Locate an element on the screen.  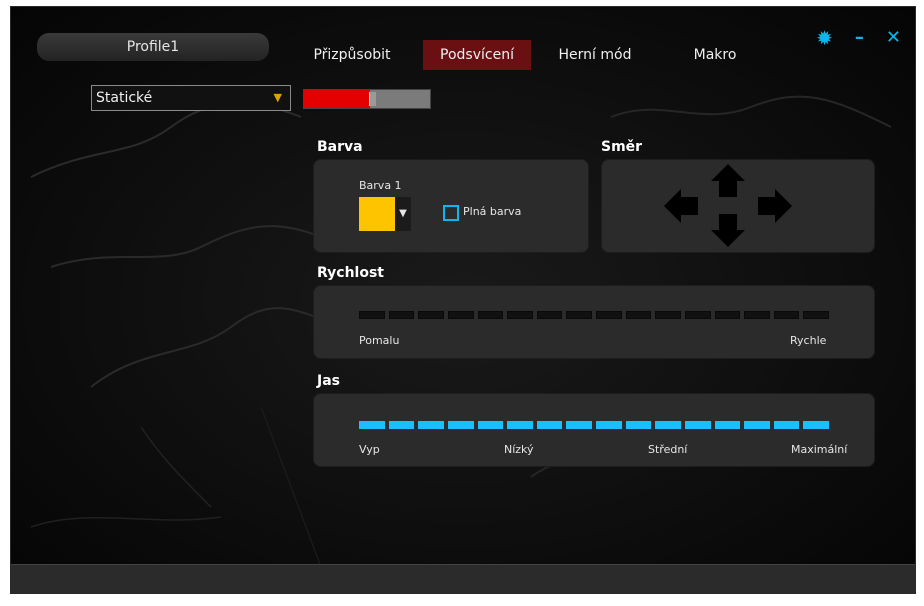
speed-min-label: Pomalu is located at coordinates (379, 340).